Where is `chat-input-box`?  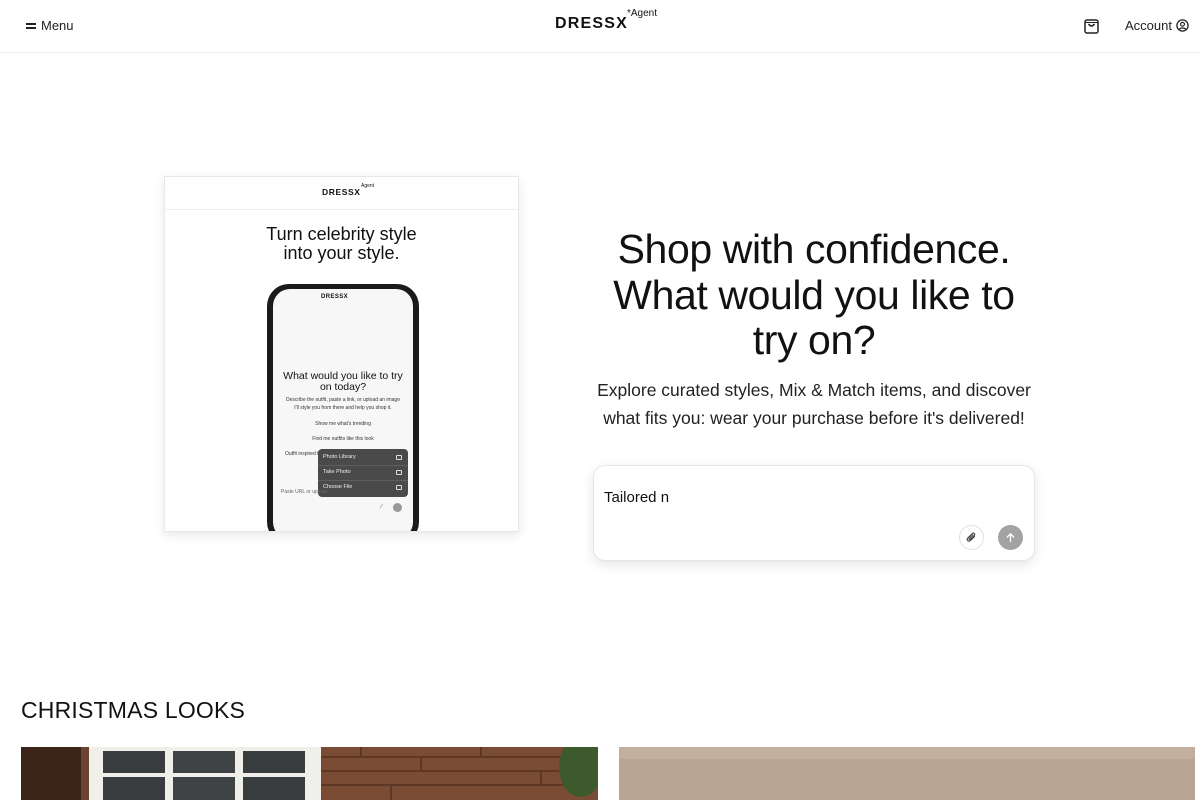 chat-input-box is located at coordinates (814, 513).